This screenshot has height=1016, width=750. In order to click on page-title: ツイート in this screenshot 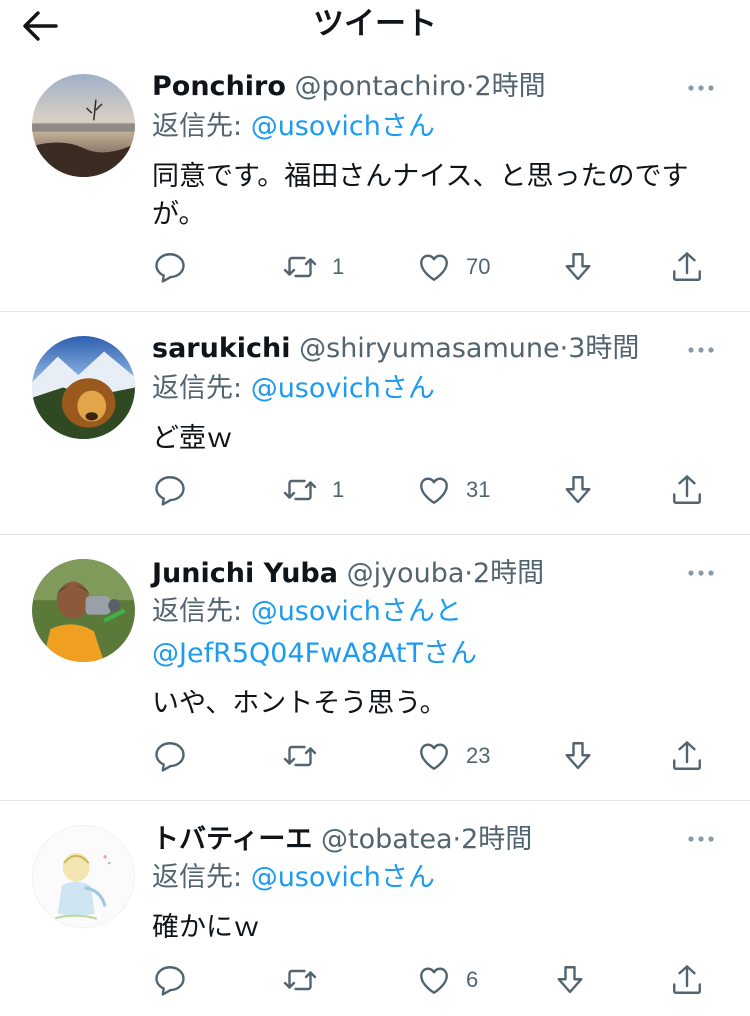, I will do `click(375, 24)`.